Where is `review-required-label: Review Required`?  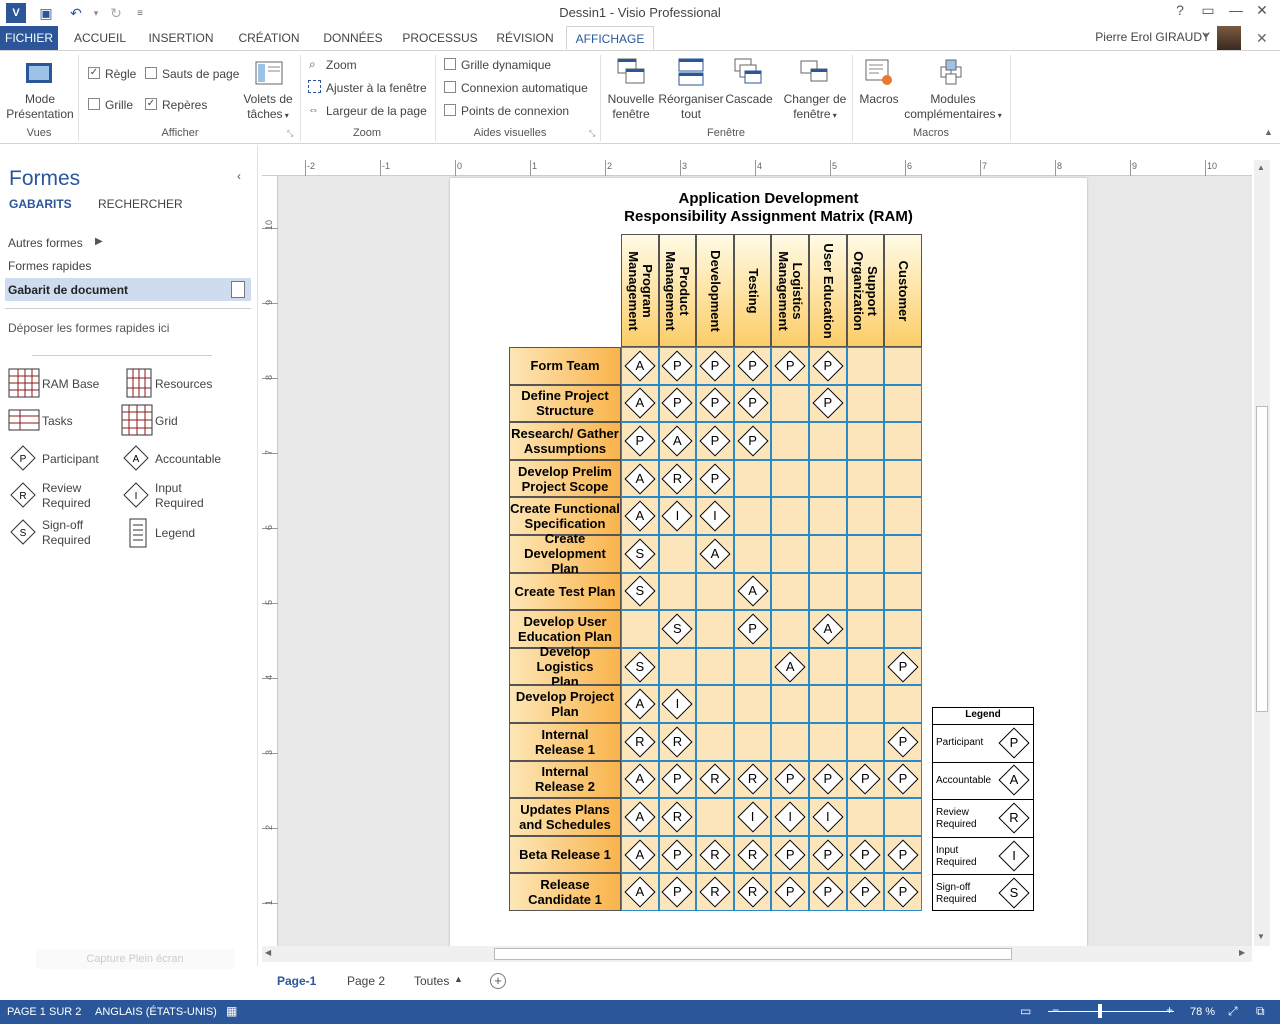
review-required-label: Review Required is located at coordinates (66, 496).